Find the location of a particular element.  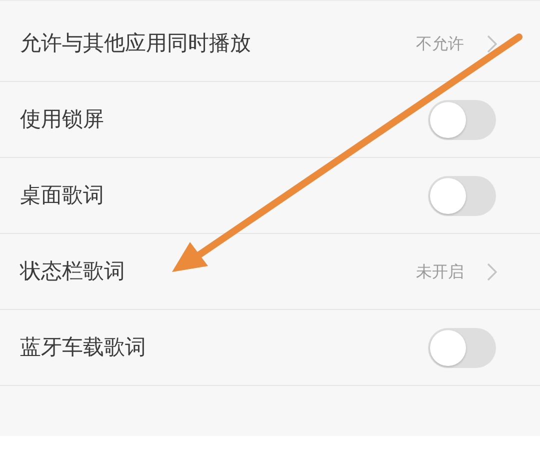

setting-label: 允许与其他应用同时播放 is located at coordinates (136, 43).